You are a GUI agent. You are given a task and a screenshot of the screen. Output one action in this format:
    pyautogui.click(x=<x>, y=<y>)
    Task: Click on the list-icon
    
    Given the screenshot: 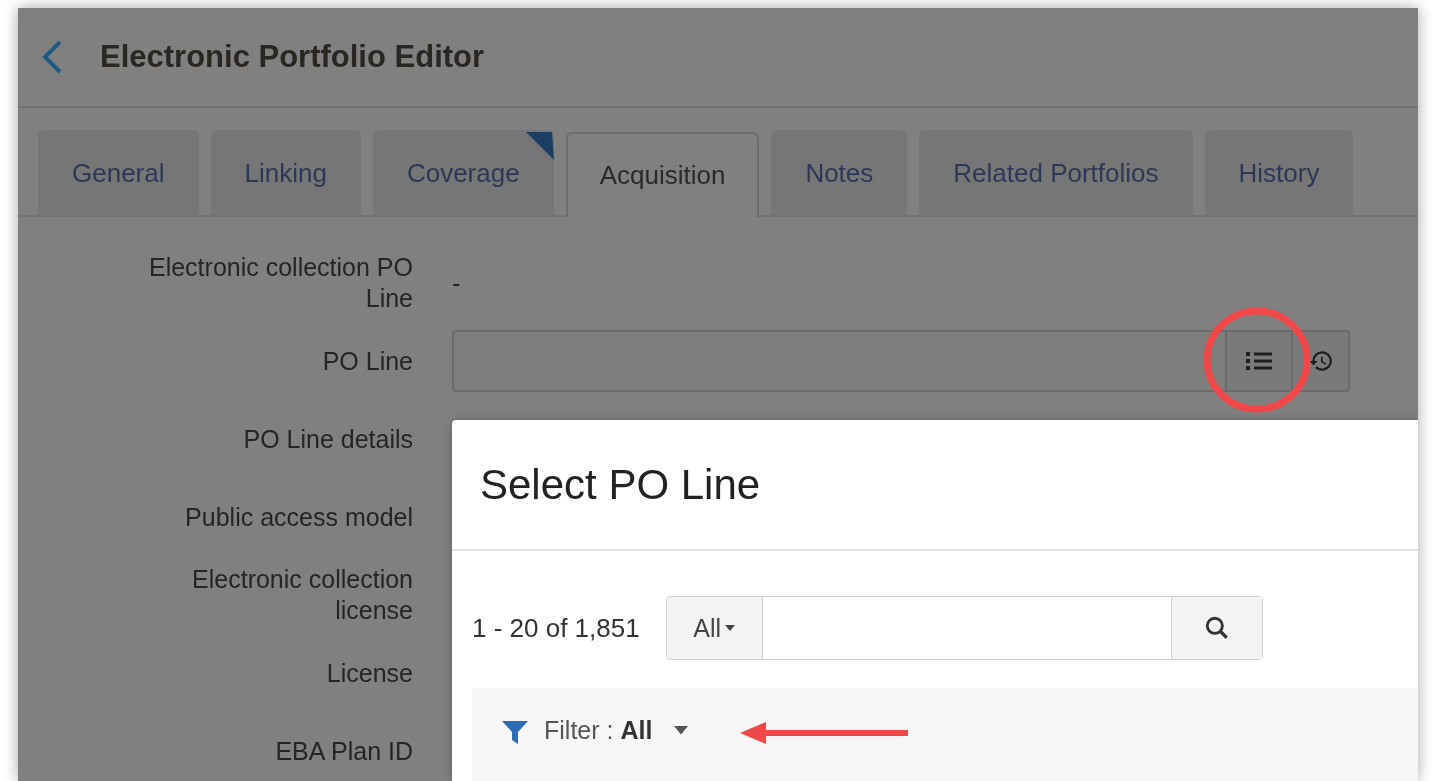 What is the action you would take?
    pyautogui.click(x=1259, y=361)
    